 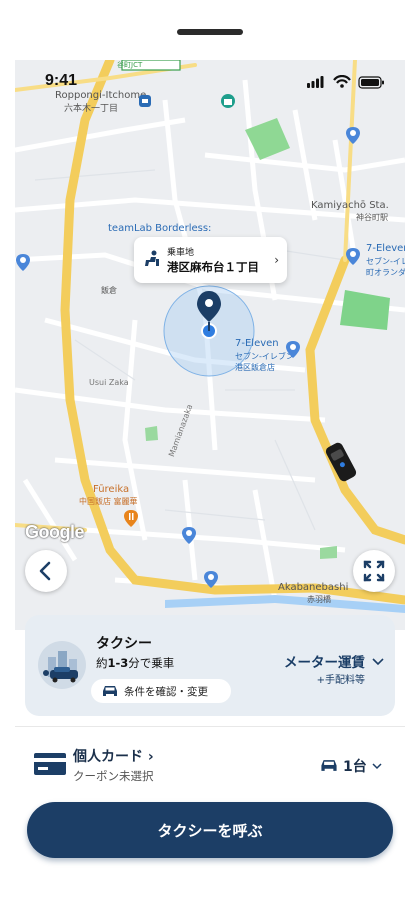 I want to click on sheet-grabber, so click(x=210, y=32).